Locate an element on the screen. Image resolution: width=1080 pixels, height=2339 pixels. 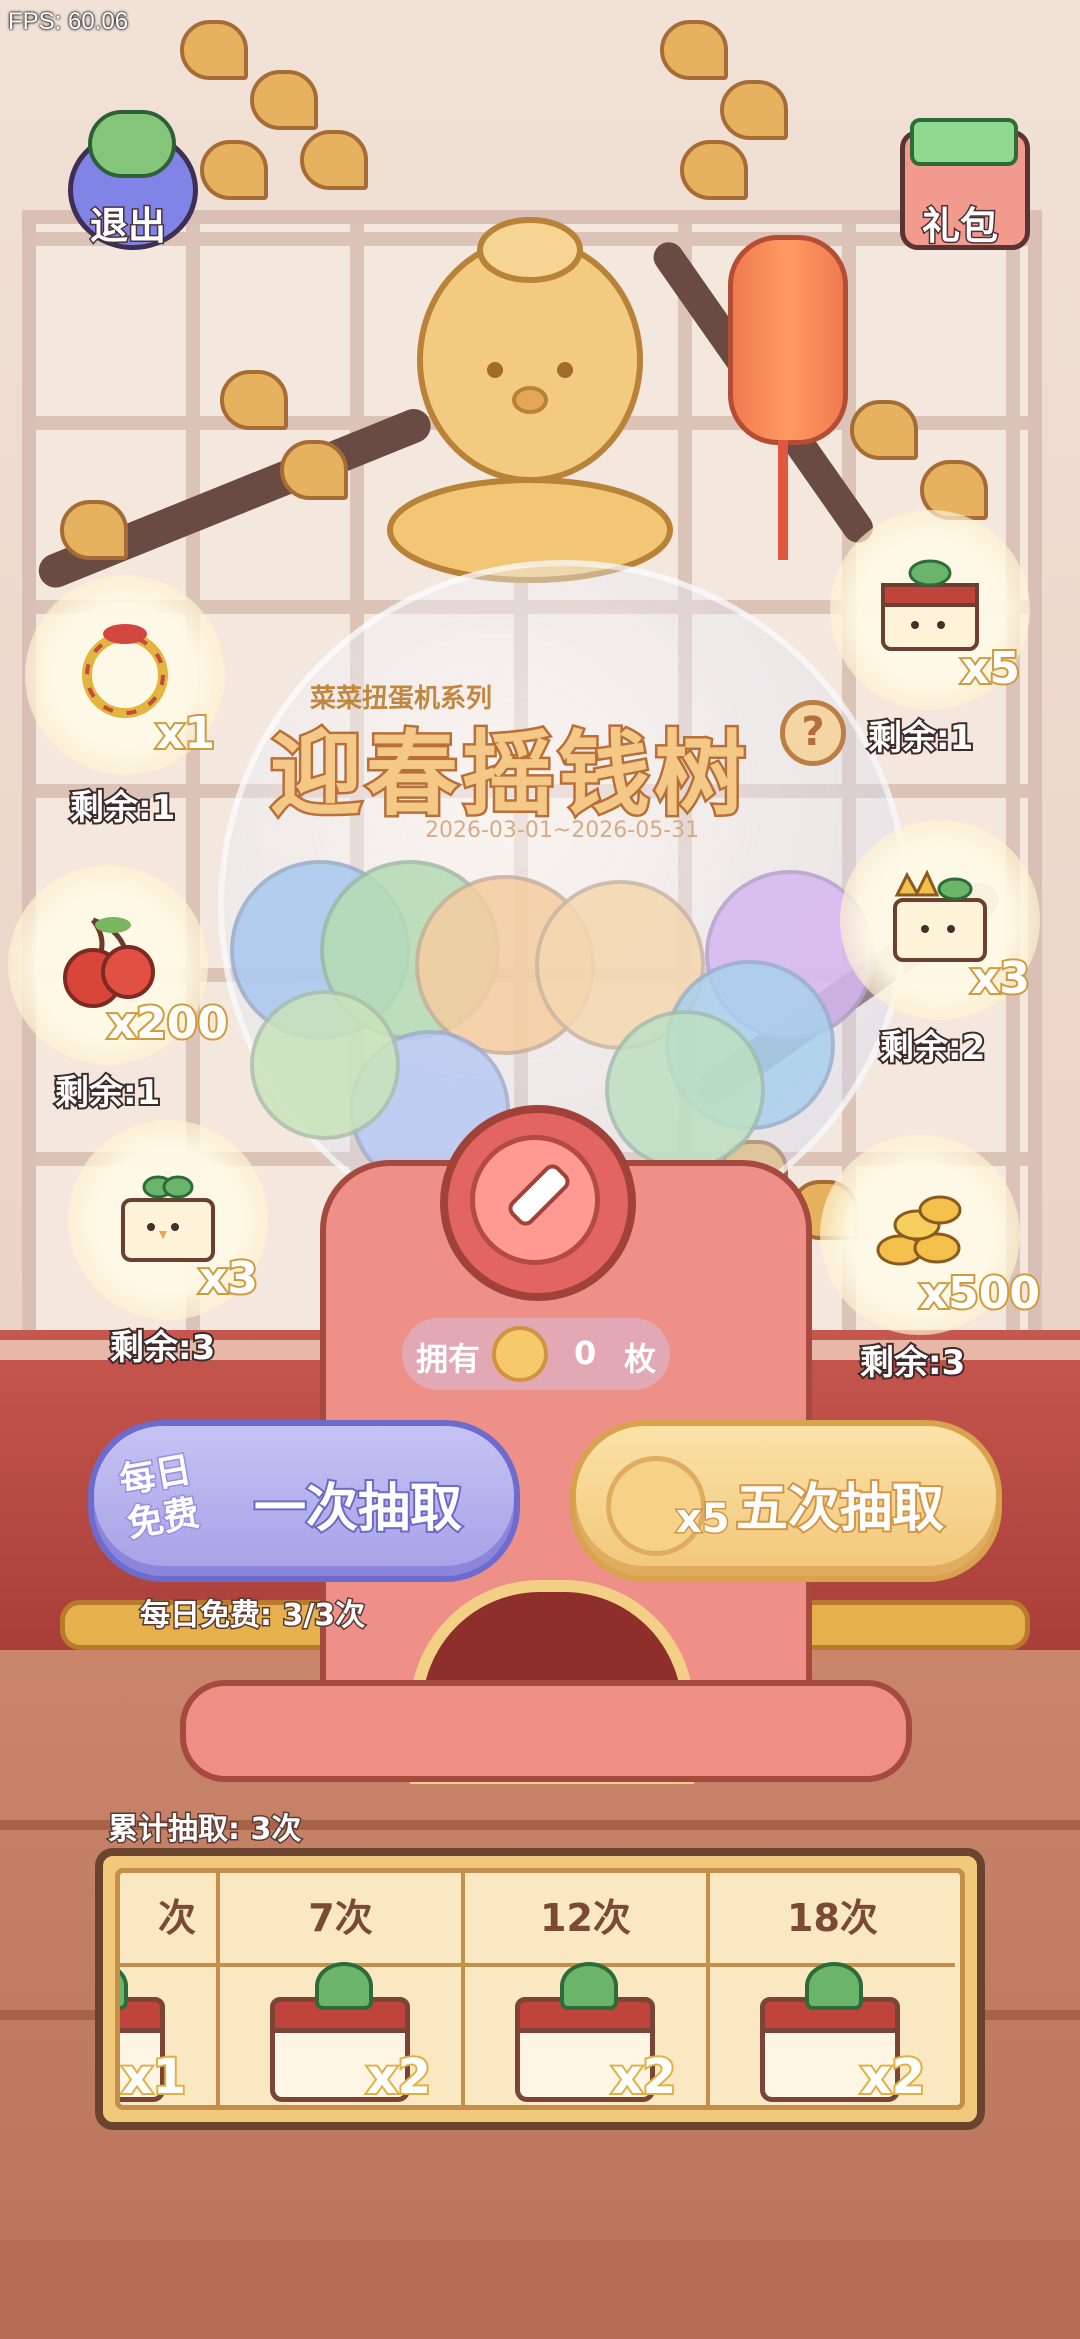
prize-count: x500 is located at coordinates (980, 1293).